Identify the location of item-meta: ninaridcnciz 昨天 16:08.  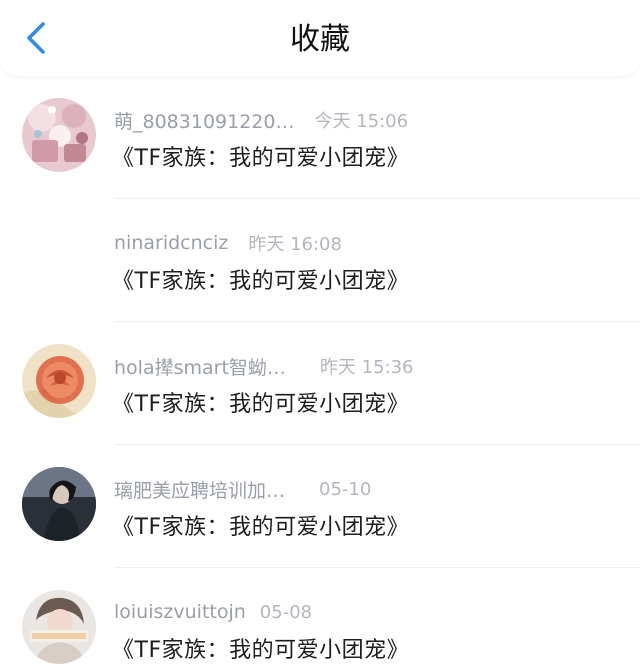
(228, 243).